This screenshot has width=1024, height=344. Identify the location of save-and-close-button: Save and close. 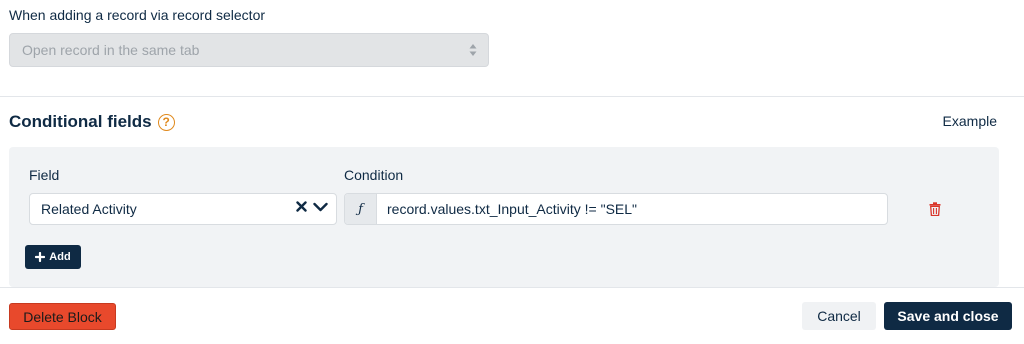
(948, 316).